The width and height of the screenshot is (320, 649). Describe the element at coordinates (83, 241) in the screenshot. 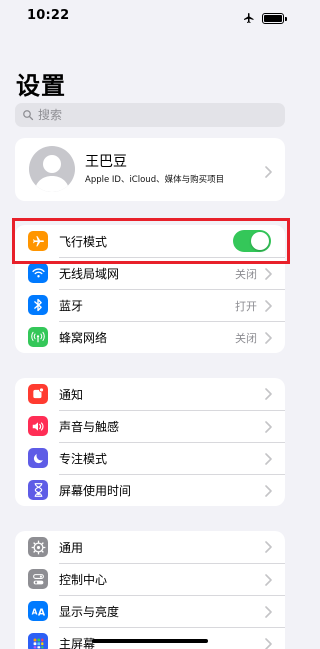

I see `row-label: 飞行模式` at that location.